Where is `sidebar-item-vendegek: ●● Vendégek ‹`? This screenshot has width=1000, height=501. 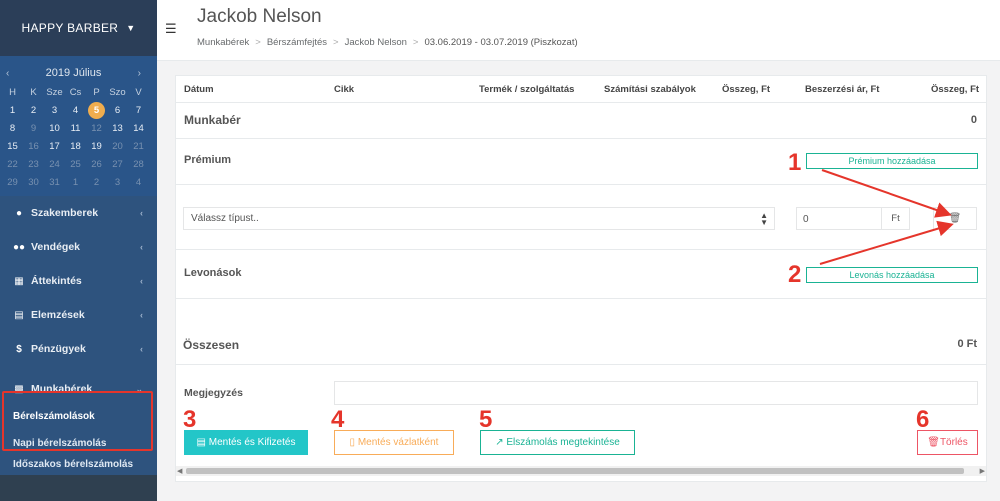
sidebar-item-vendegek: ●● Vendégek ‹ is located at coordinates (78, 247).